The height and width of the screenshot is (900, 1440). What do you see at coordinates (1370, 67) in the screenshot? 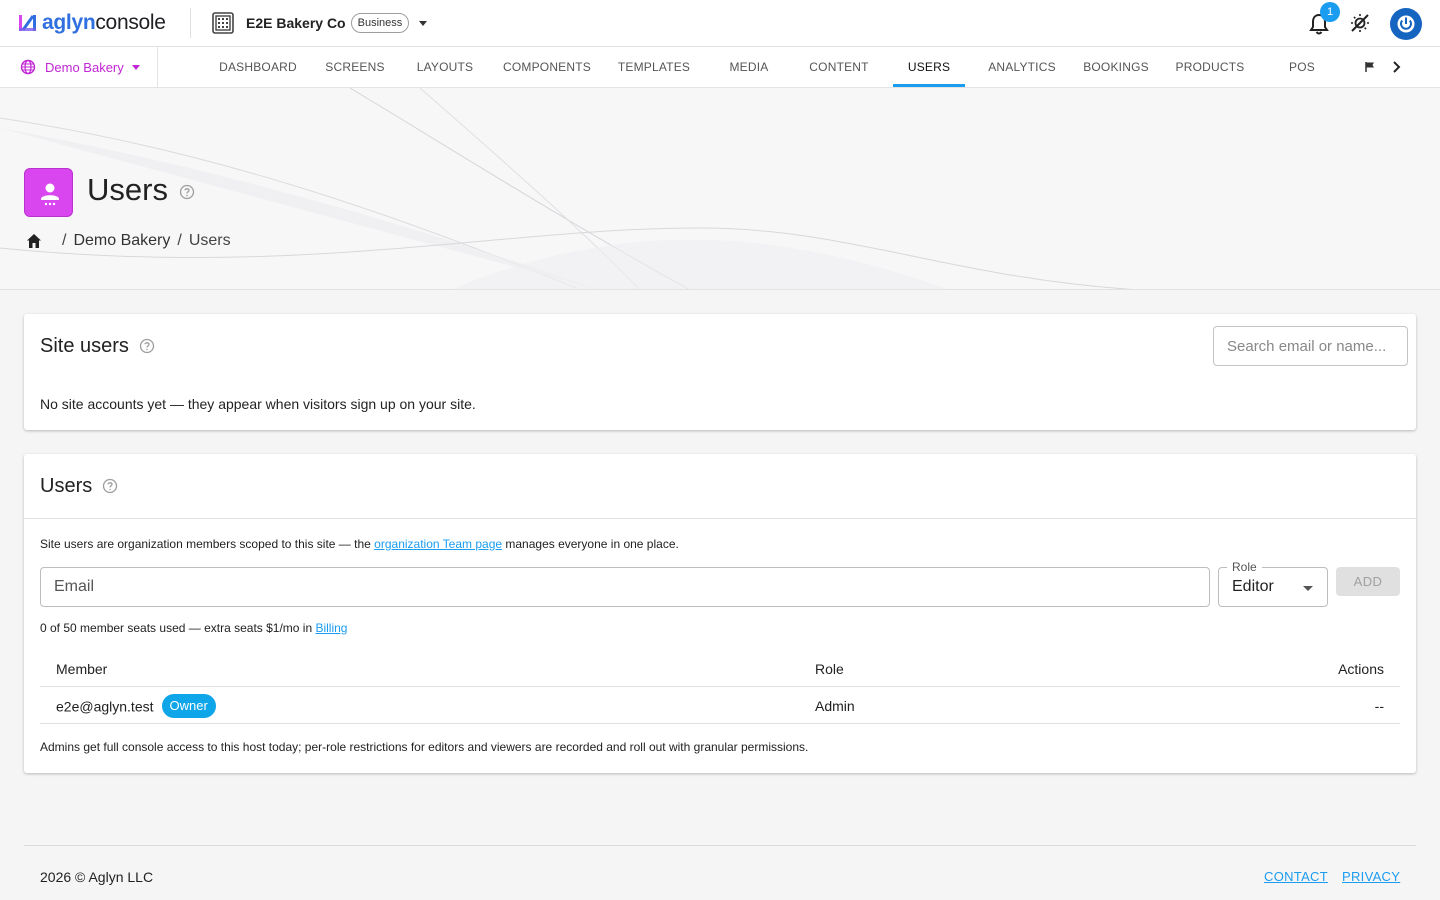
I see `flag-icon` at bounding box center [1370, 67].